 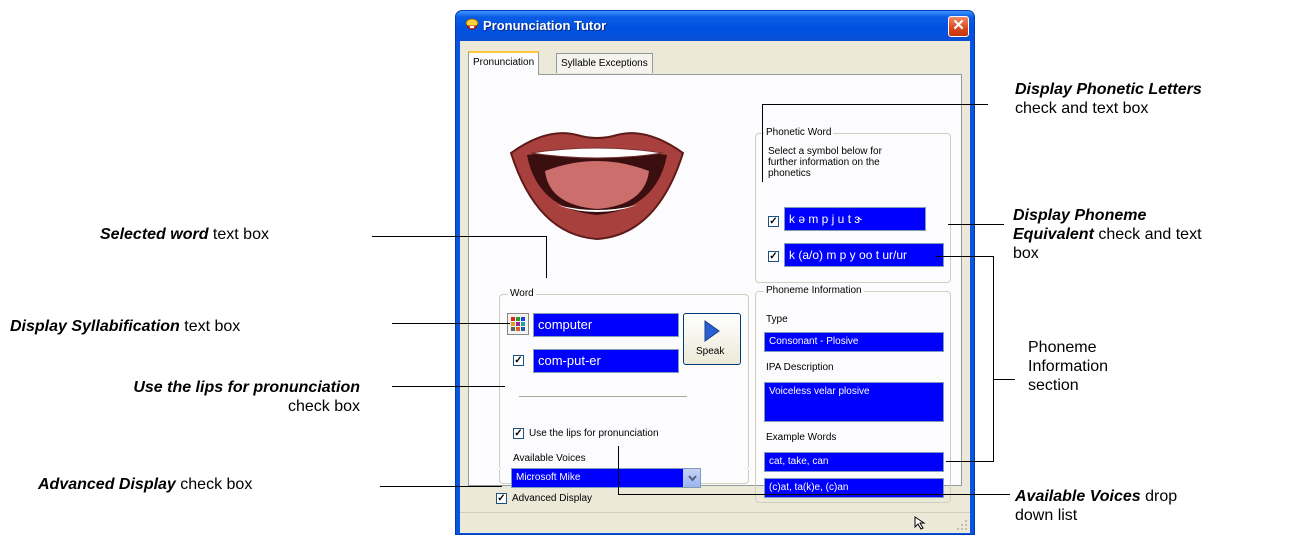 What do you see at coordinates (800, 367) in the screenshot?
I see `ipa-description-label: IPA Description` at bounding box center [800, 367].